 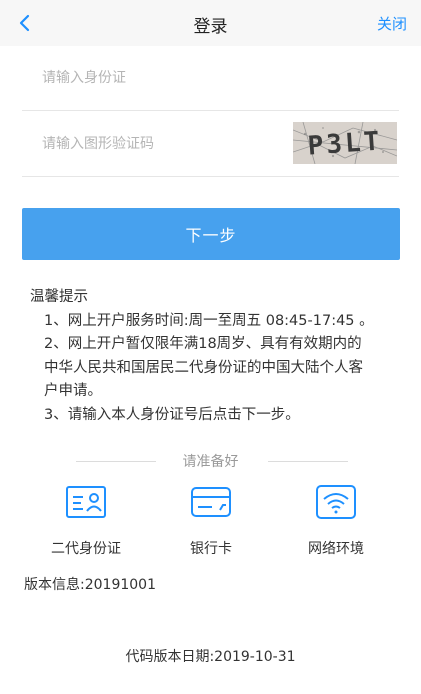 I want to click on captcha-image: P3LT, so click(x=345, y=143).